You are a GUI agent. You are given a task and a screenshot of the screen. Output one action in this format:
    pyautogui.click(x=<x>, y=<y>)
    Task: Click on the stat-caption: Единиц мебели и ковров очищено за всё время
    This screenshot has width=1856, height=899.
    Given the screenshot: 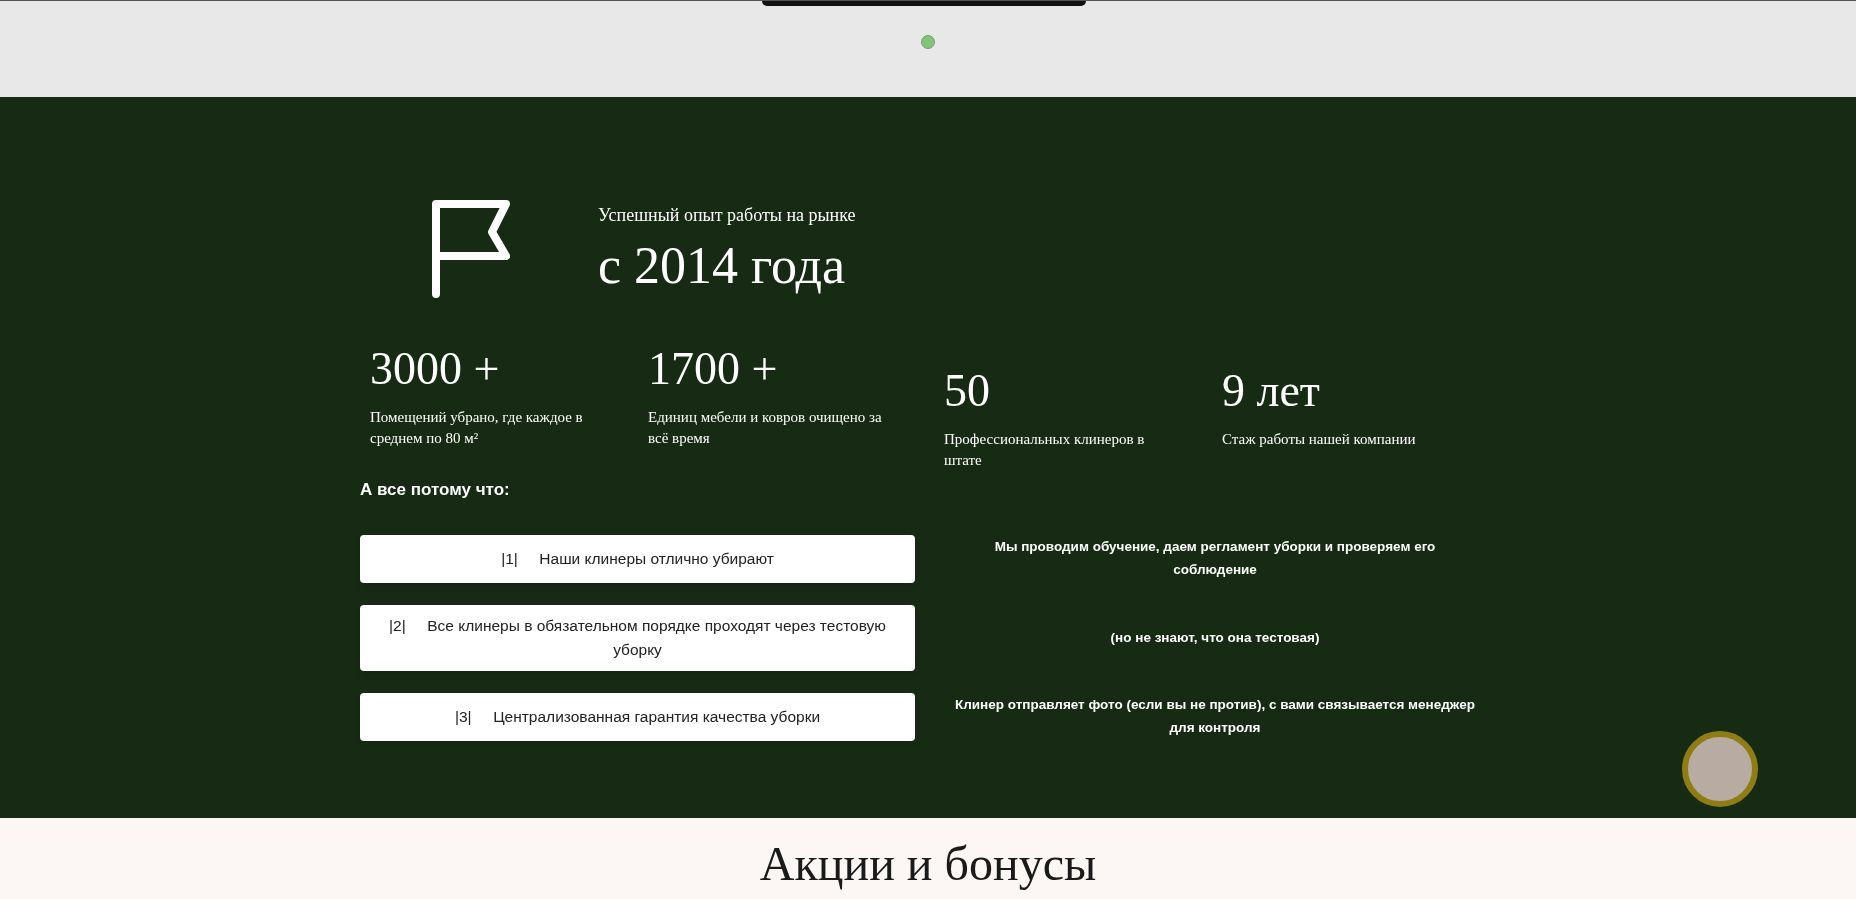 What is the action you would take?
    pyautogui.click(x=765, y=428)
    